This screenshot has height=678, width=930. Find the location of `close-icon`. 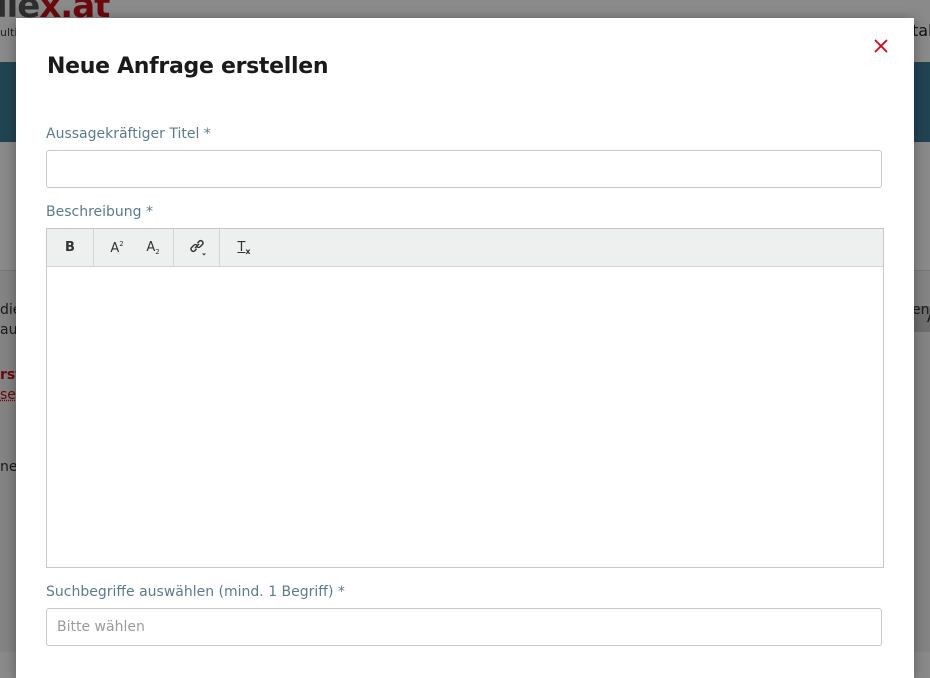

close-icon is located at coordinates (881, 46).